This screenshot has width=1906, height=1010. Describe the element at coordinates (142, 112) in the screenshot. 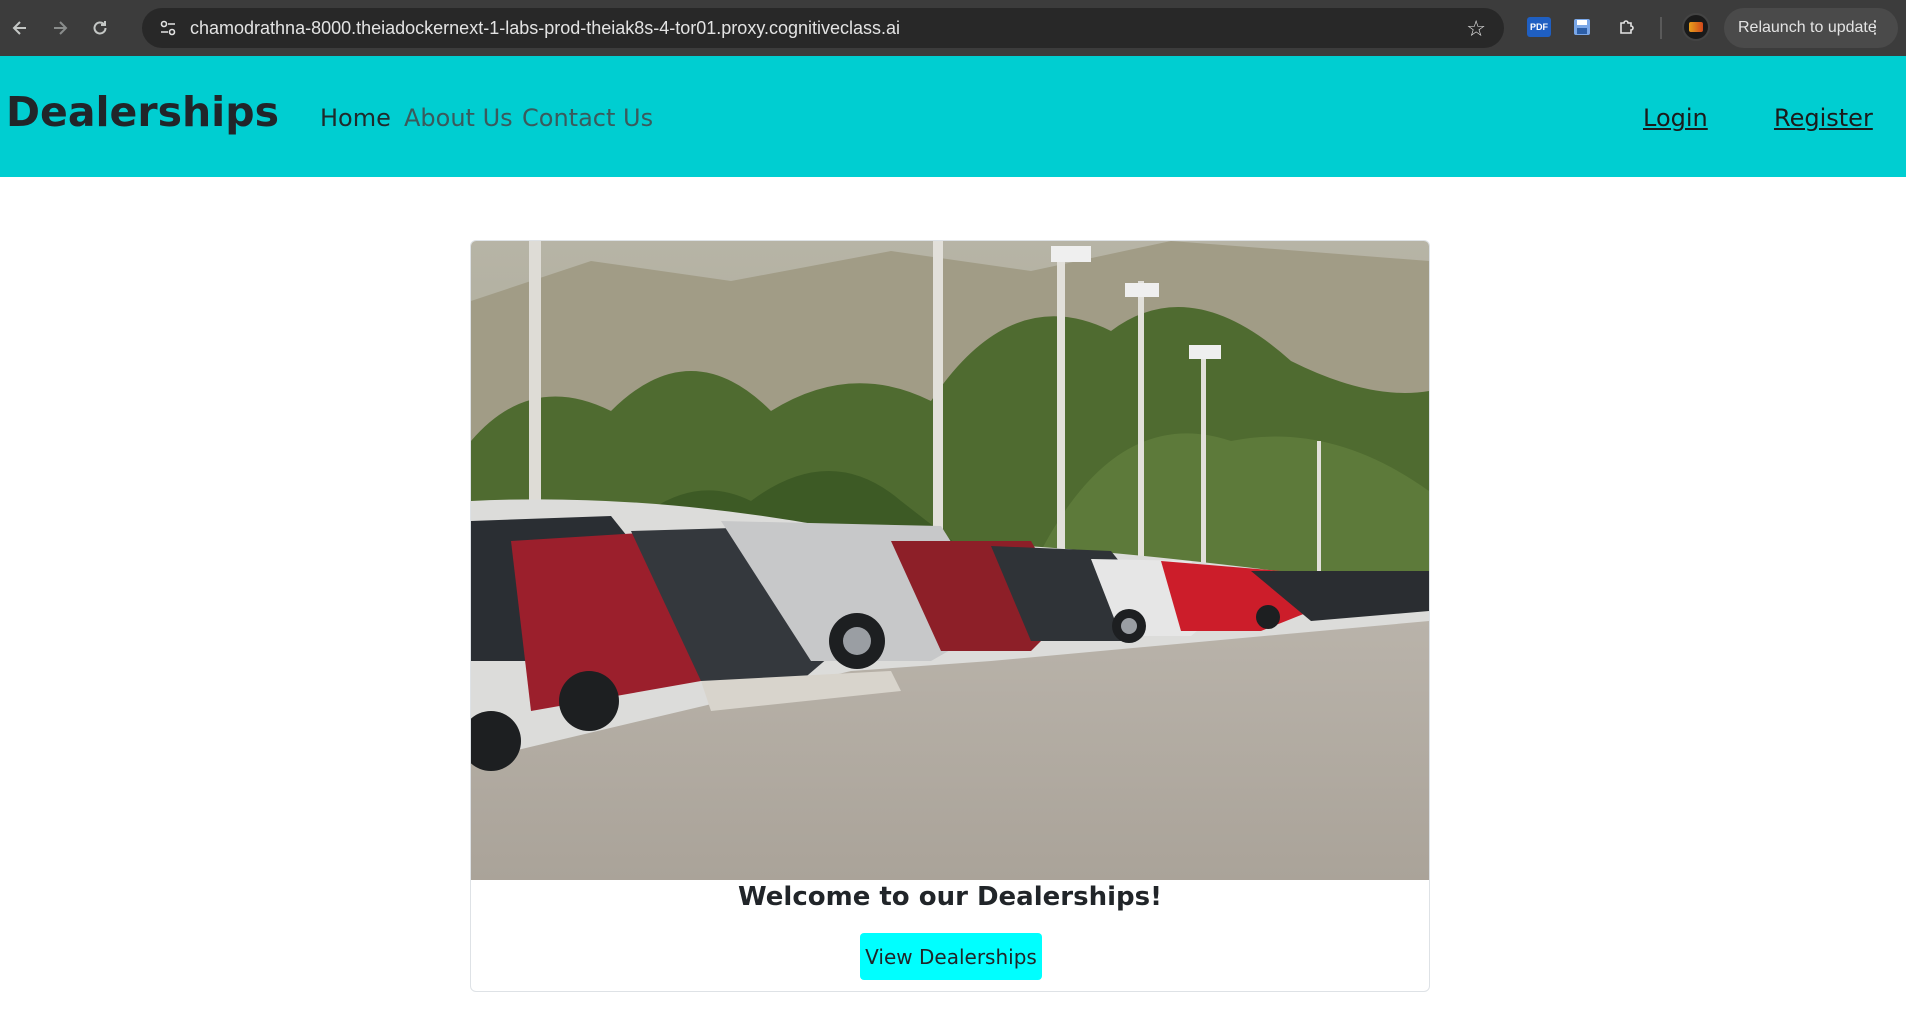

I see `brand-title: Dealerships` at that location.